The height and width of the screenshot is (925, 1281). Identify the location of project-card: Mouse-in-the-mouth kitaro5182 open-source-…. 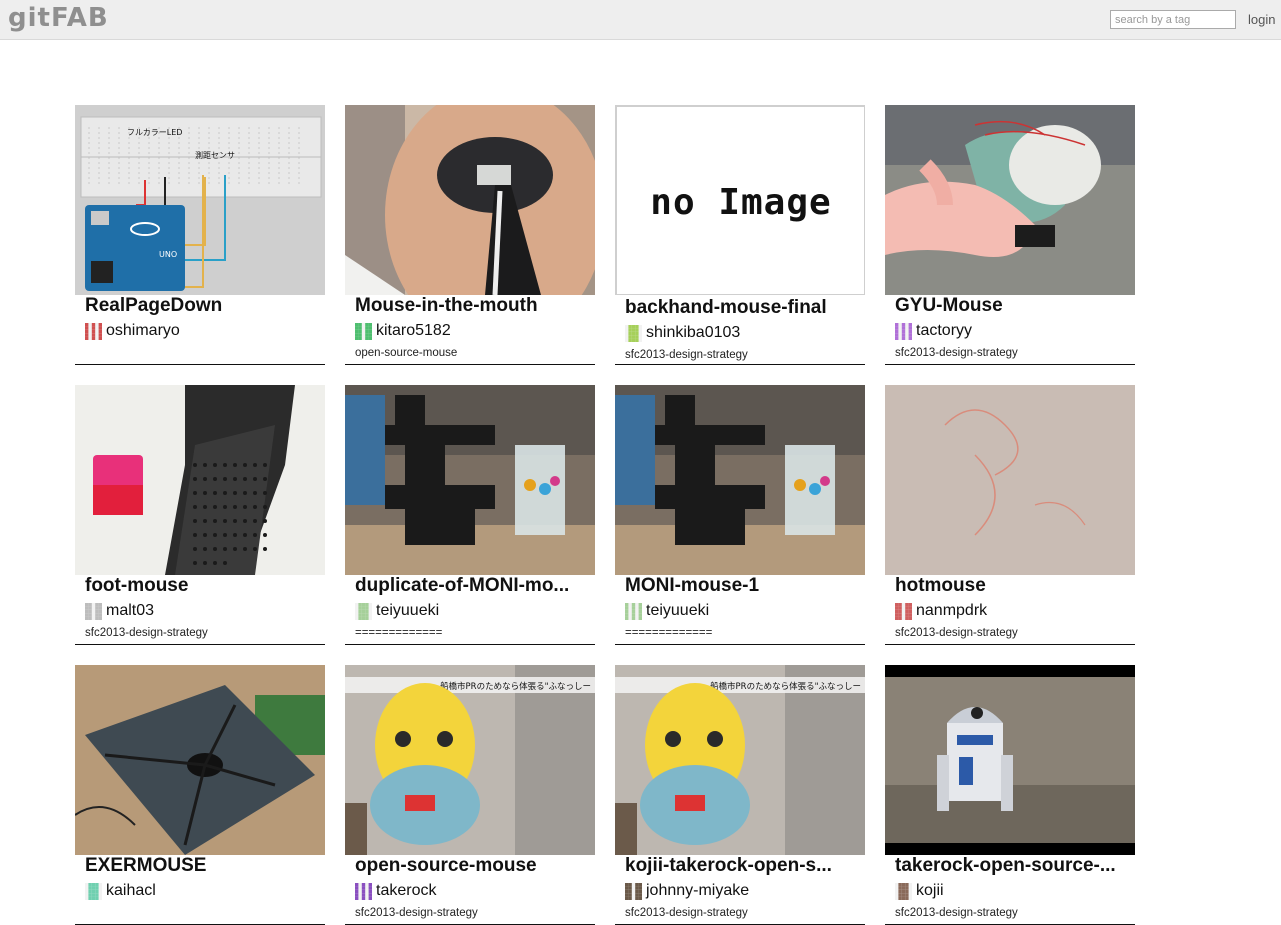
(470, 235).